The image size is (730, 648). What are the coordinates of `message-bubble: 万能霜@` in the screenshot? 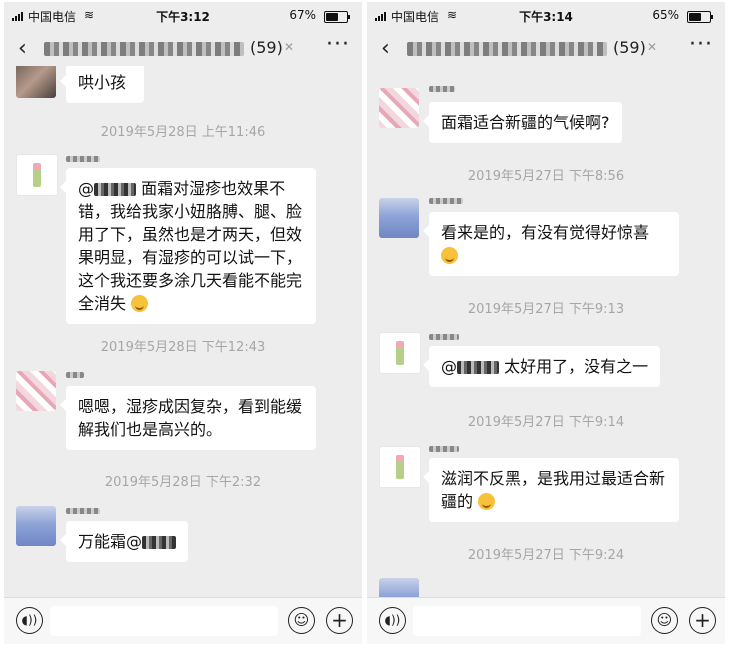 It's located at (124, 541).